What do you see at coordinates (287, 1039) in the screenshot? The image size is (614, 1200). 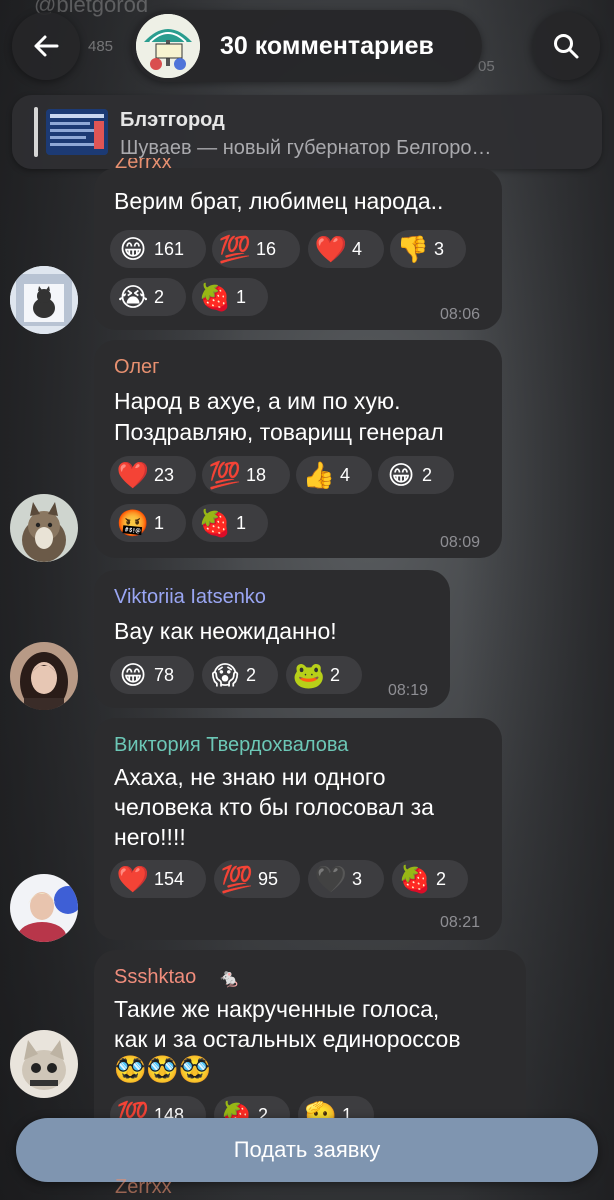 I see `comment-text-line: как и за остальных единороссов` at bounding box center [287, 1039].